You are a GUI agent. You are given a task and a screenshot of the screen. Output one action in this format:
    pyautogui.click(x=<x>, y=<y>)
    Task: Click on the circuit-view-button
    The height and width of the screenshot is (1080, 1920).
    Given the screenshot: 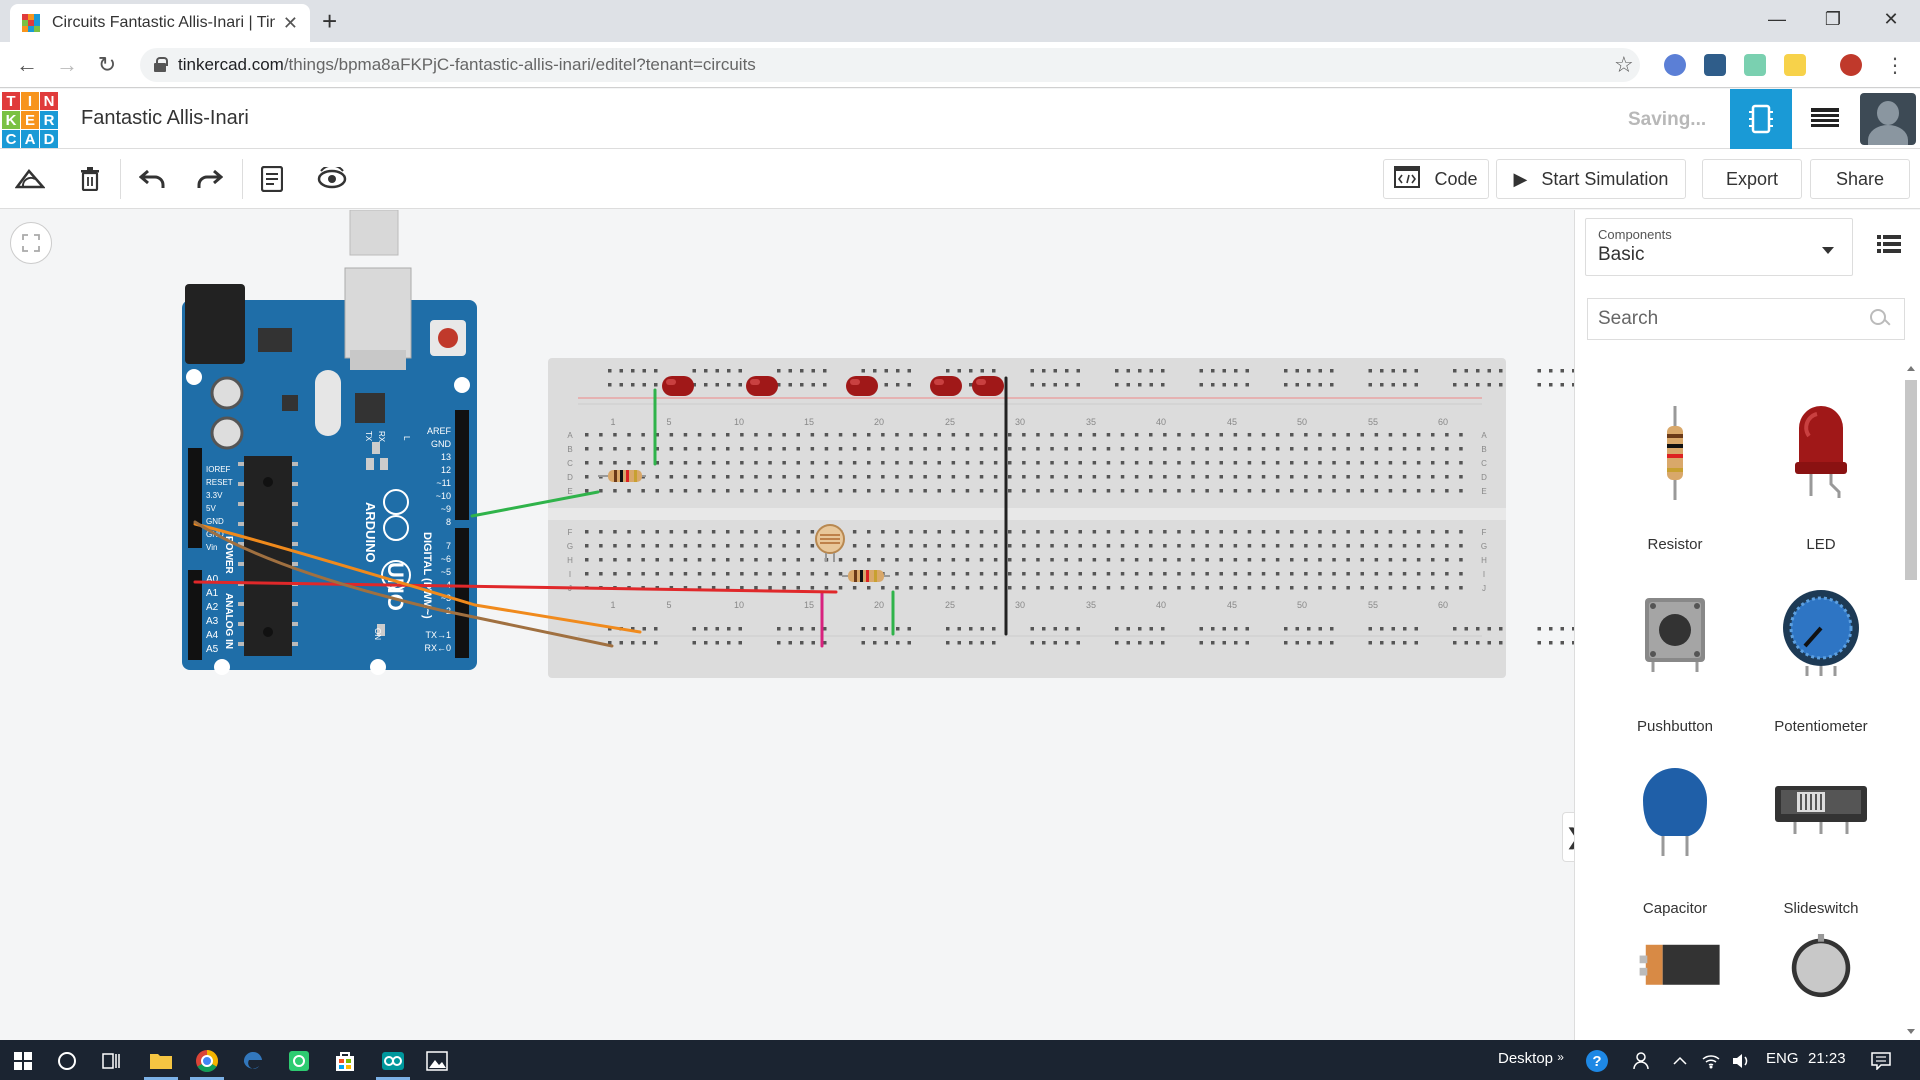 What is the action you would take?
    pyautogui.click(x=1761, y=119)
    